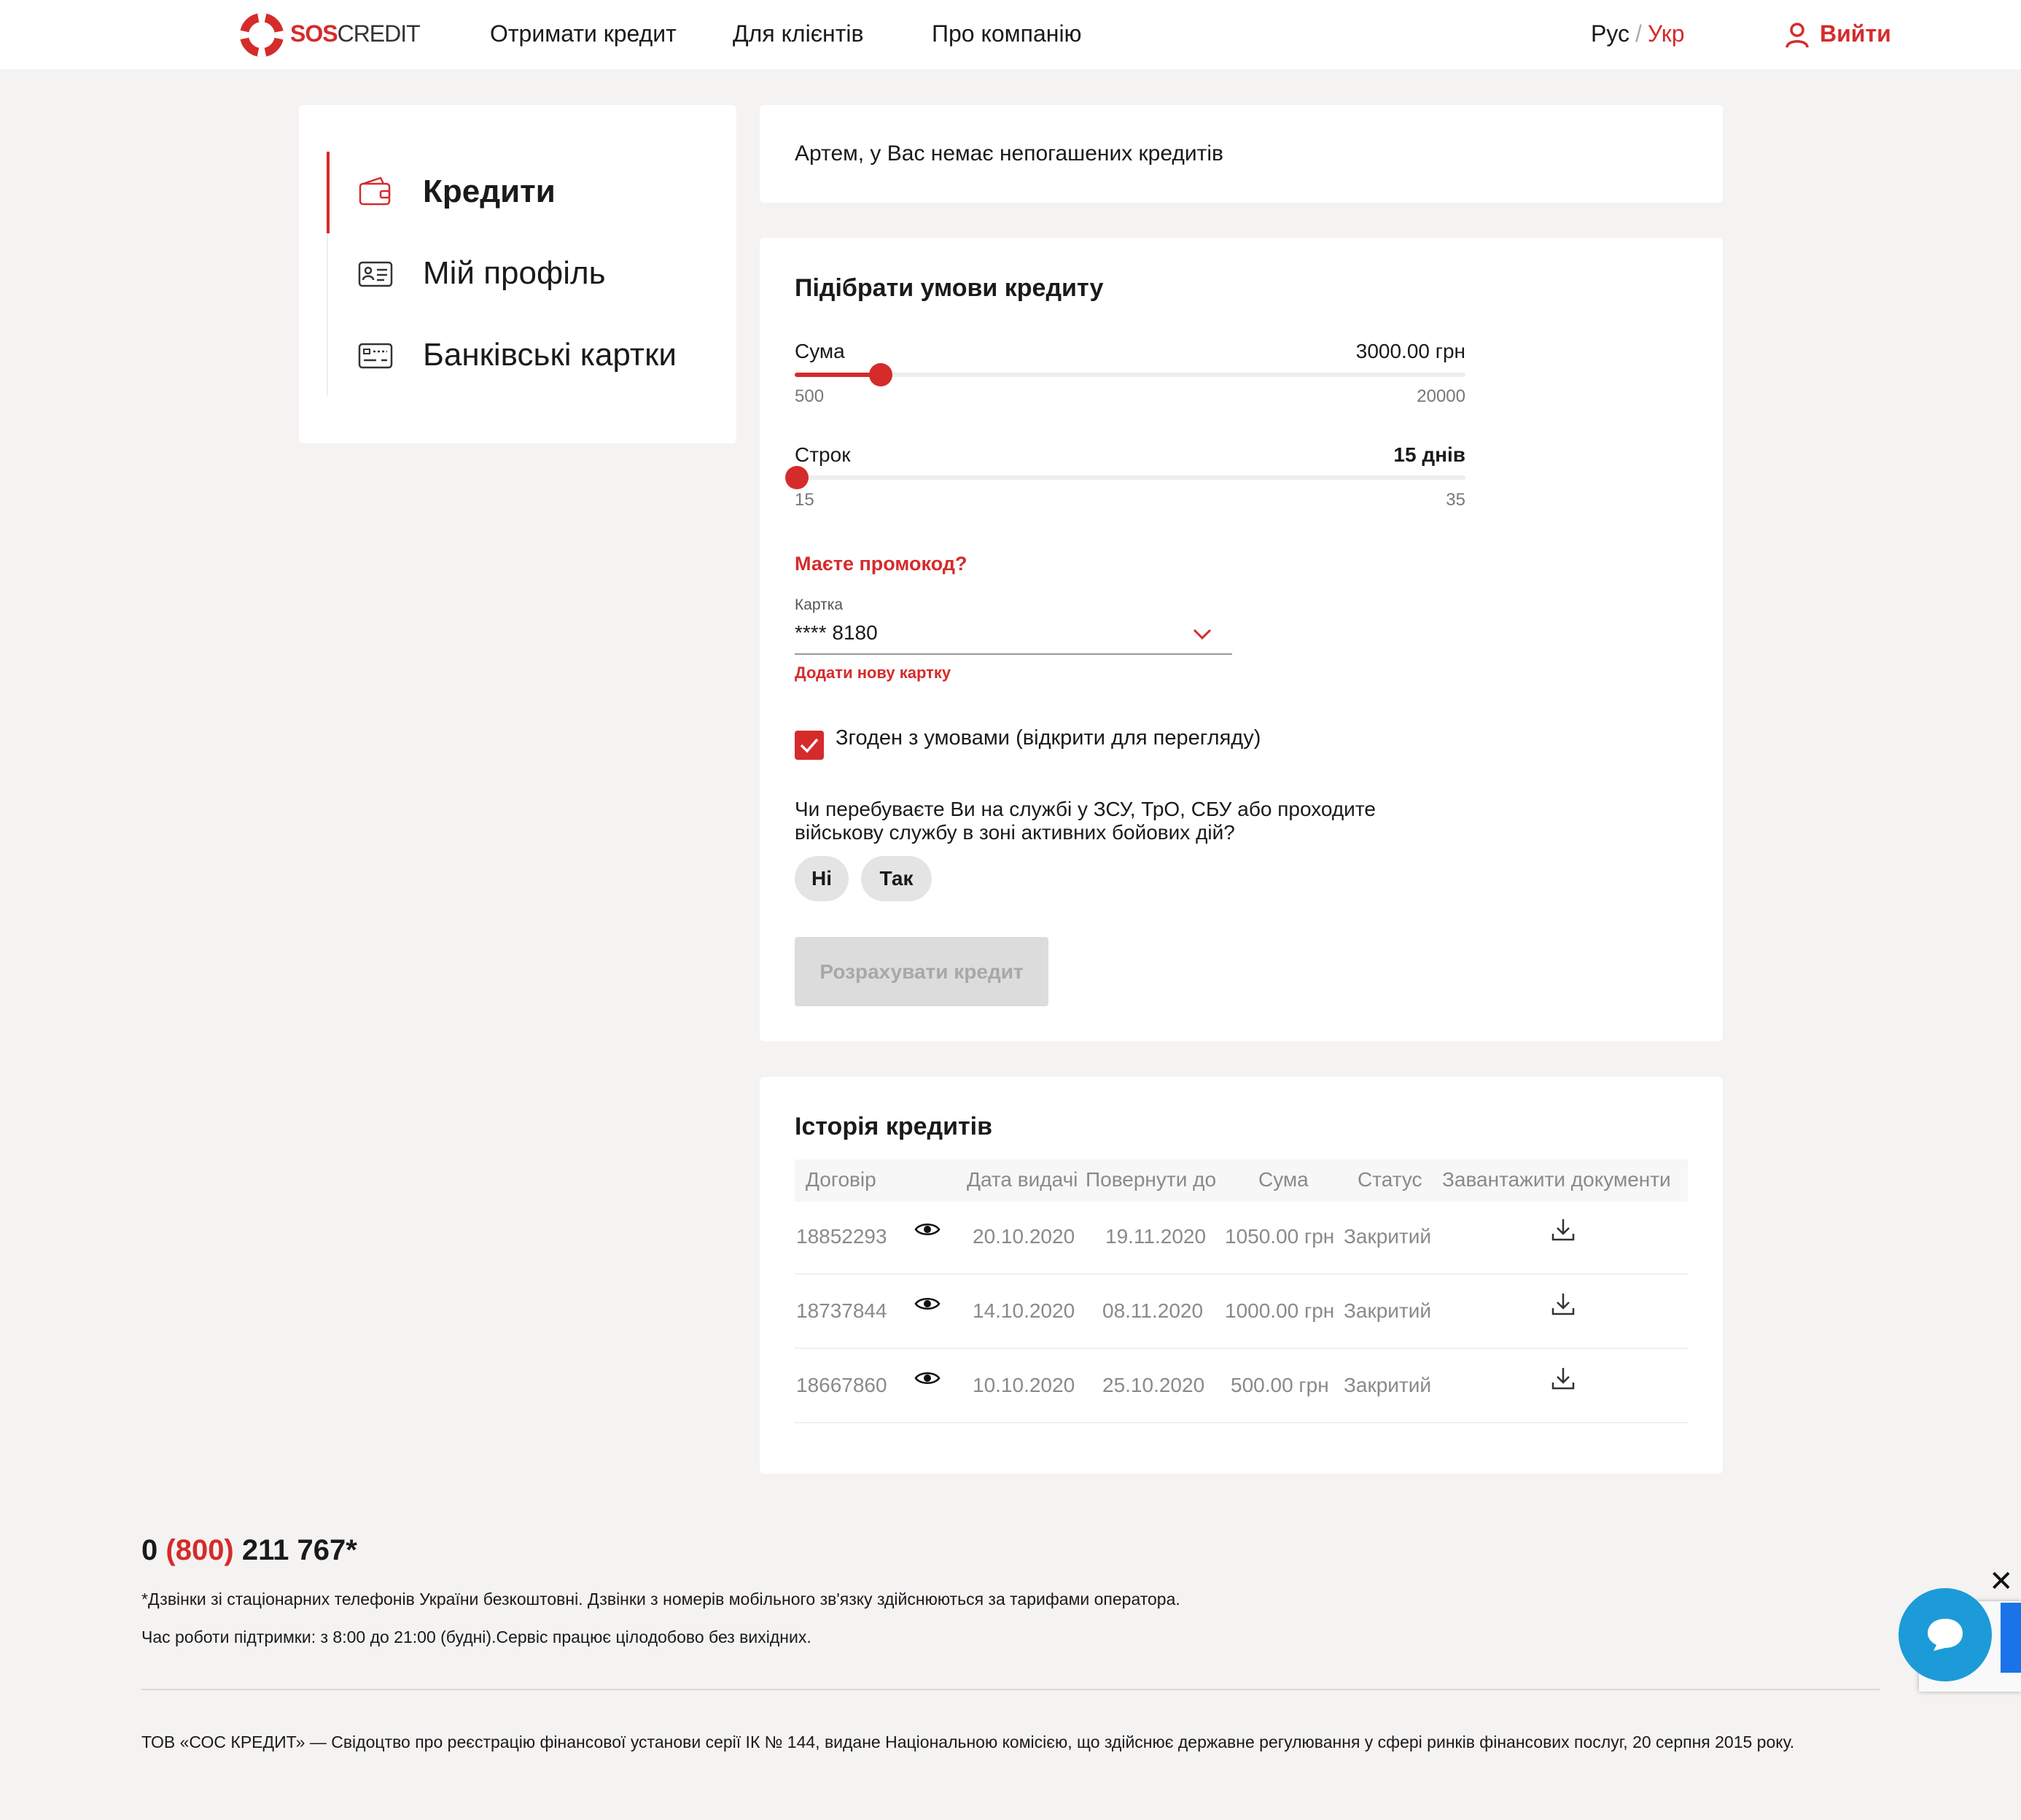 Image resolution: width=2021 pixels, height=1820 pixels. Describe the element at coordinates (841, 1236) in the screenshot. I see `row-contract: 18852293` at that location.